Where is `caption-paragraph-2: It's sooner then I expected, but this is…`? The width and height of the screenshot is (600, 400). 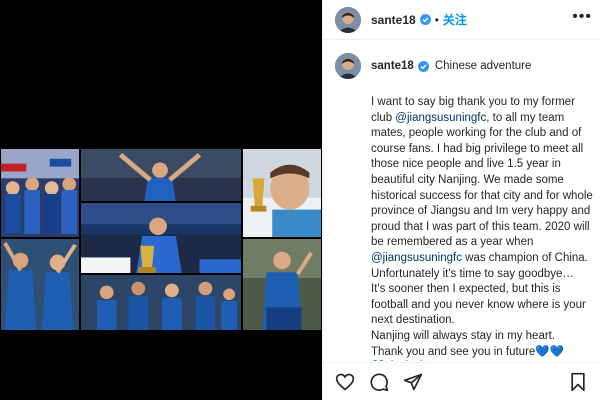
caption-paragraph-2: It's sooner then I expected, but this is… is located at coordinates (478, 305).